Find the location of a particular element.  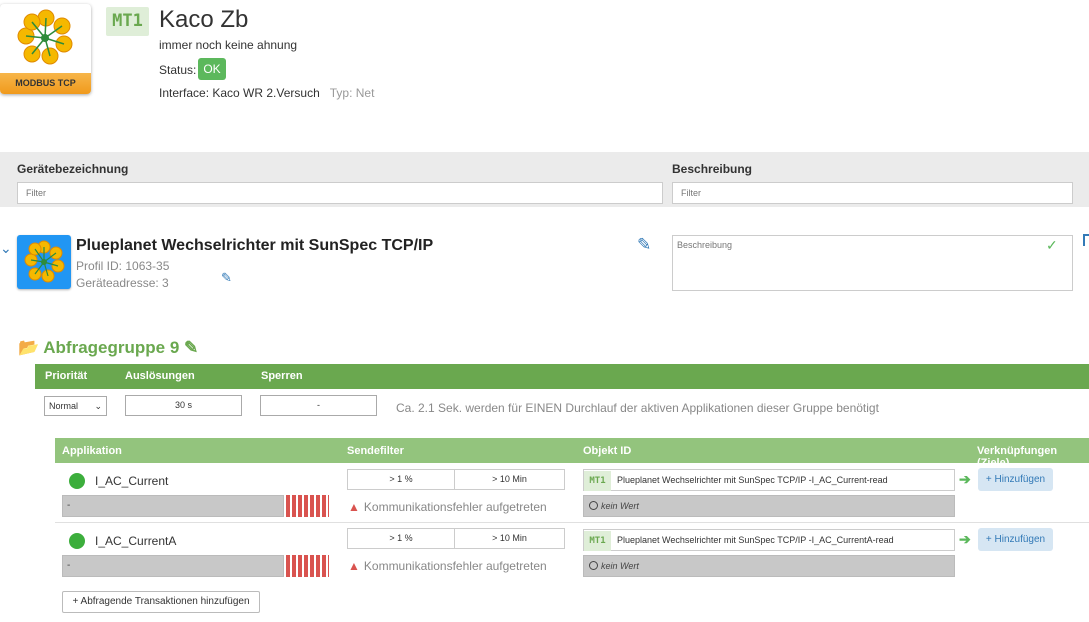

device-logo: MODBUS TCP is located at coordinates (45, 49).